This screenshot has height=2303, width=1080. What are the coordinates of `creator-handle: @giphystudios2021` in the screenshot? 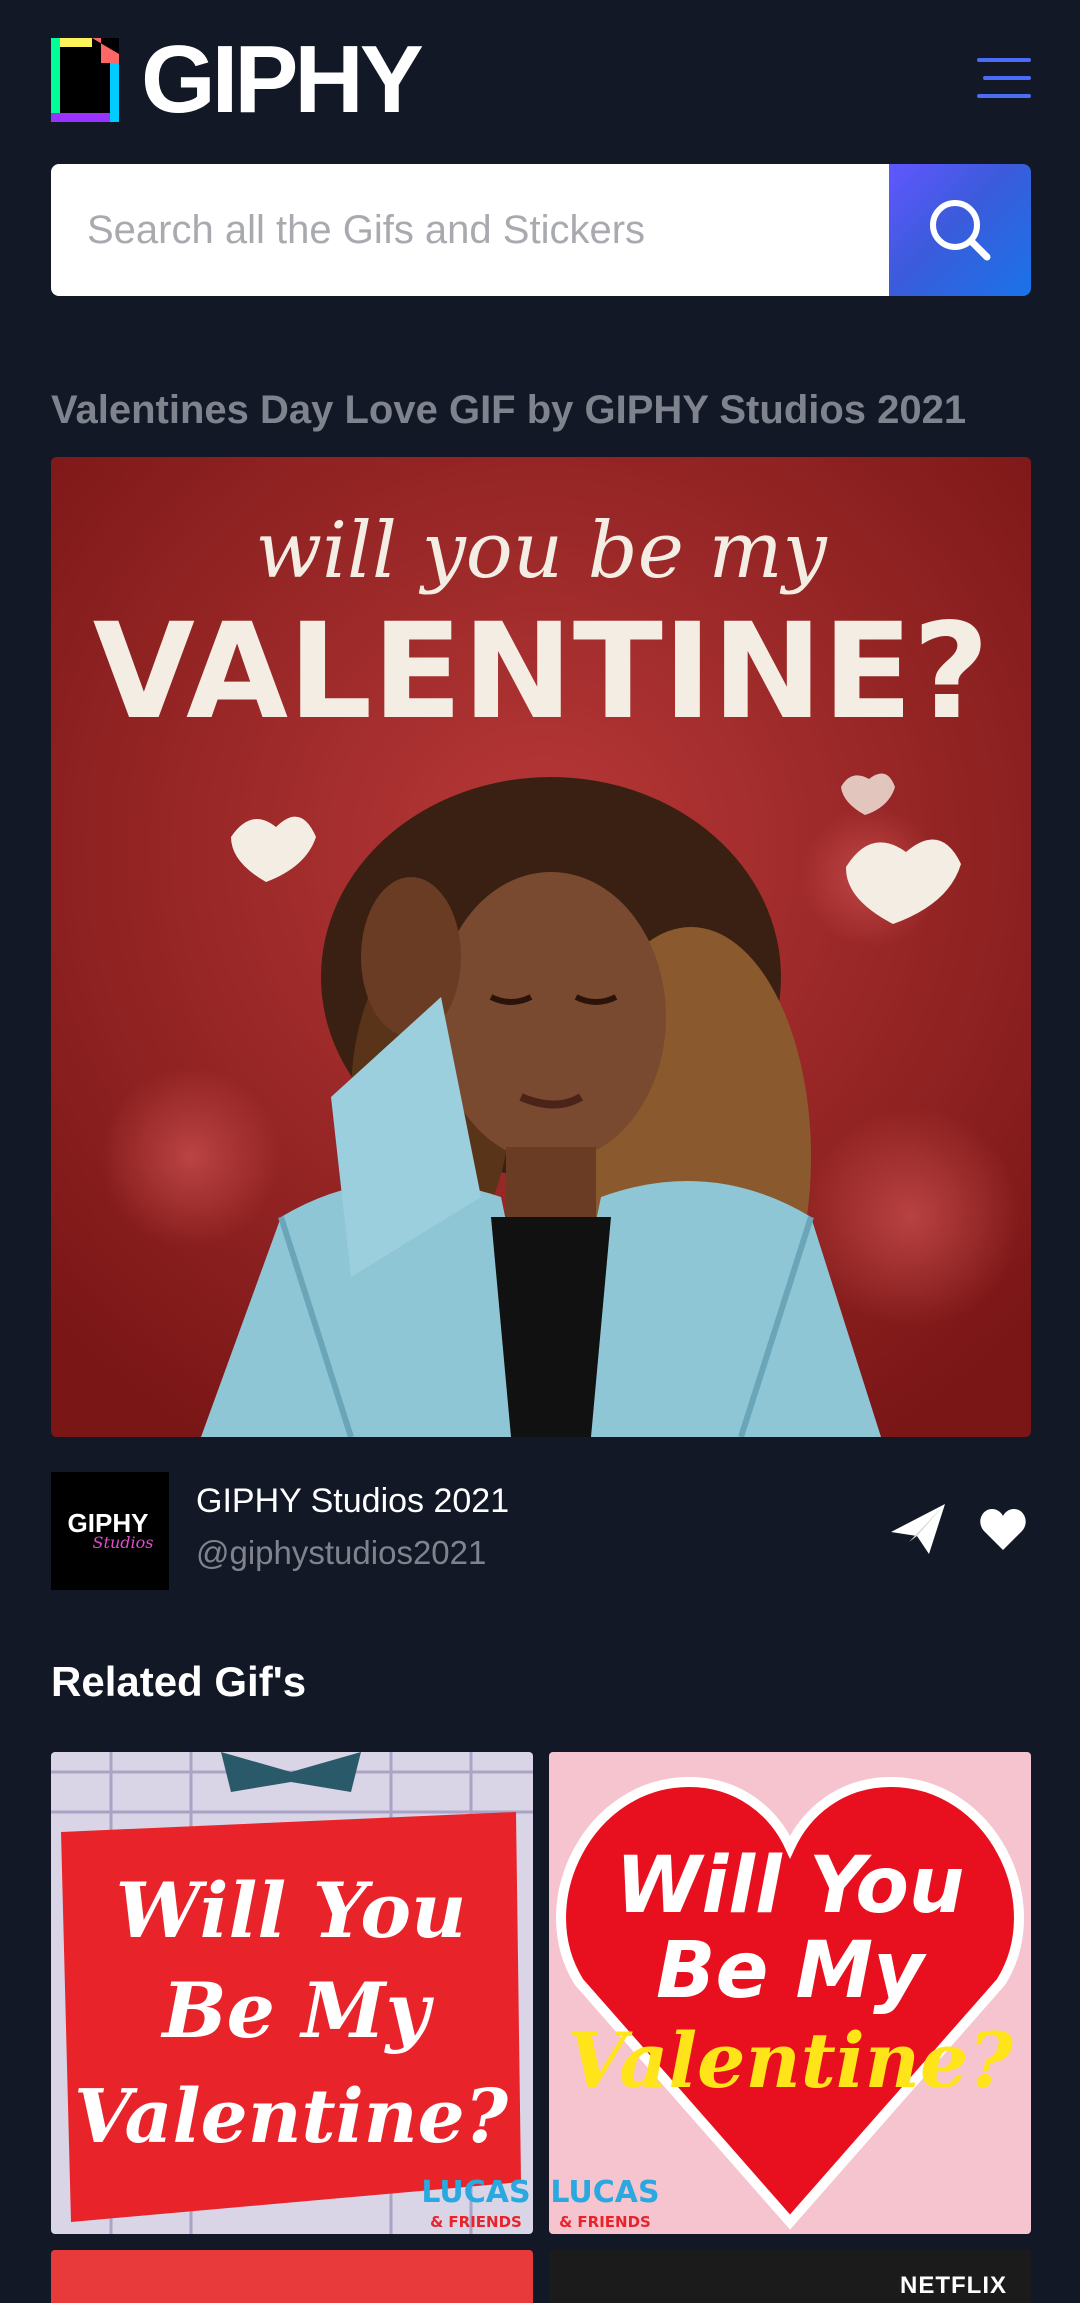 It's located at (341, 1553).